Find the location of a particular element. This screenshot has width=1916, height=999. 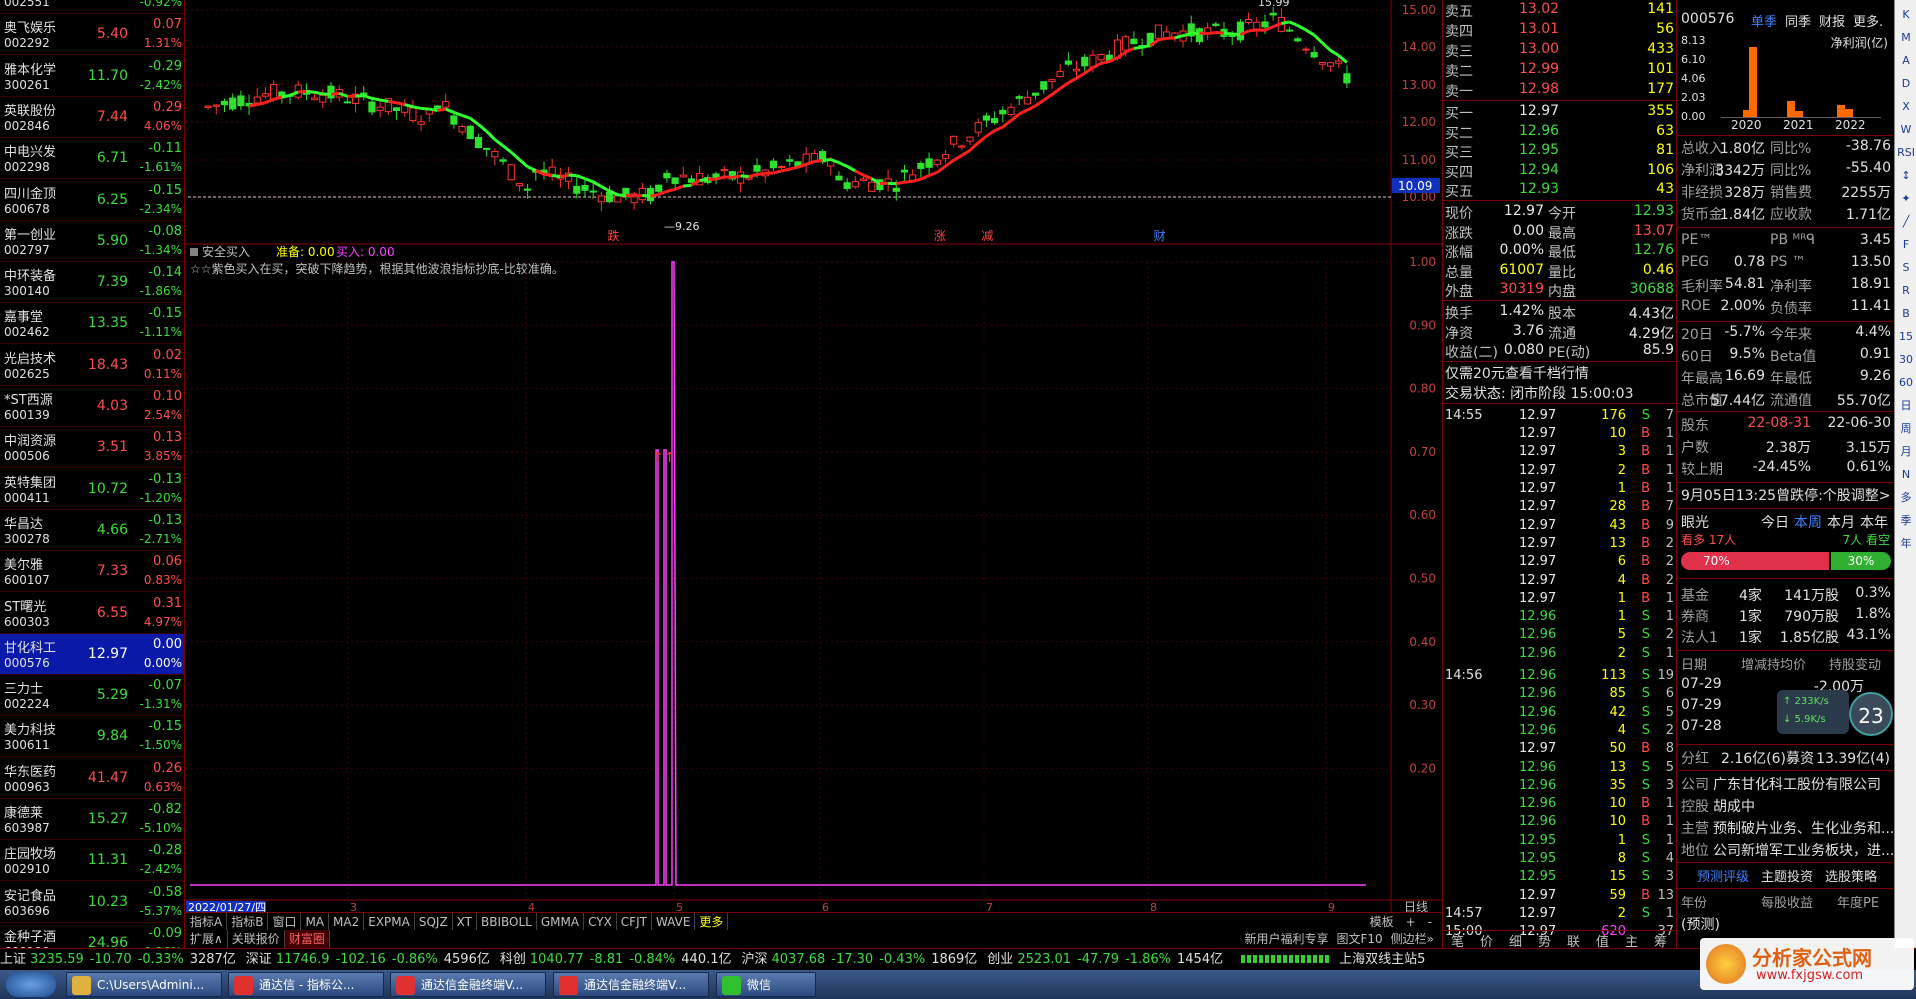

toolbar-button: ↕ is located at coordinates (1906, 176).